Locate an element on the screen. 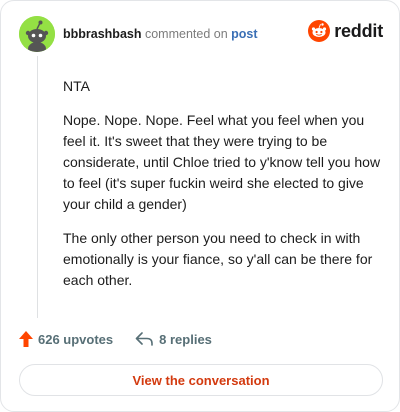  view-conversation-button: View the conversation is located at coordinates (201, 380).